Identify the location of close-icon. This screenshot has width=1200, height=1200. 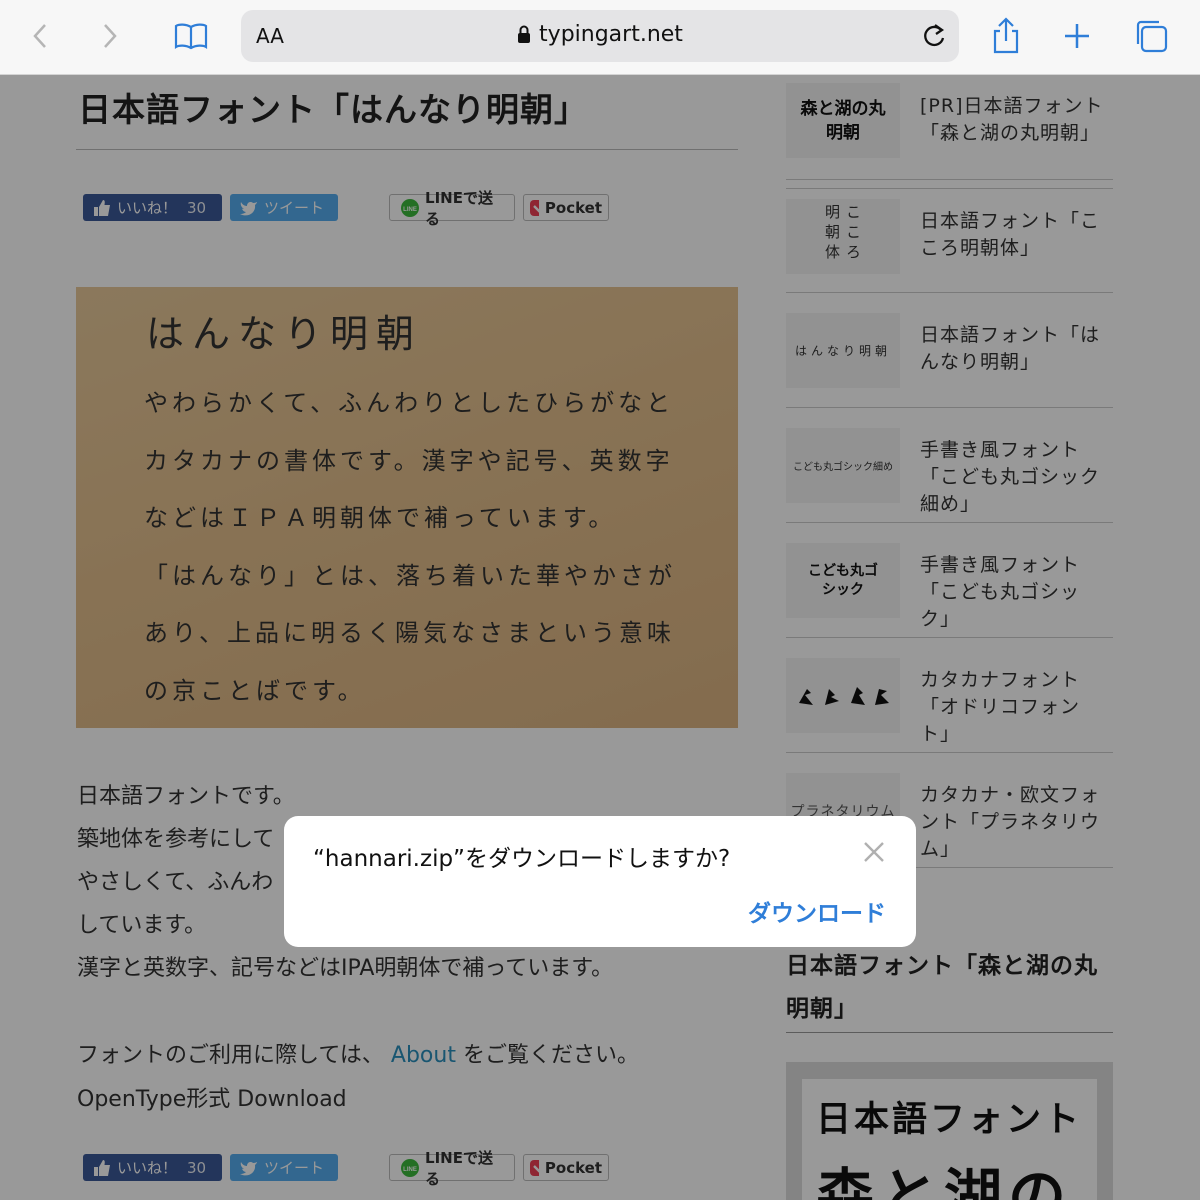
(874, 852).